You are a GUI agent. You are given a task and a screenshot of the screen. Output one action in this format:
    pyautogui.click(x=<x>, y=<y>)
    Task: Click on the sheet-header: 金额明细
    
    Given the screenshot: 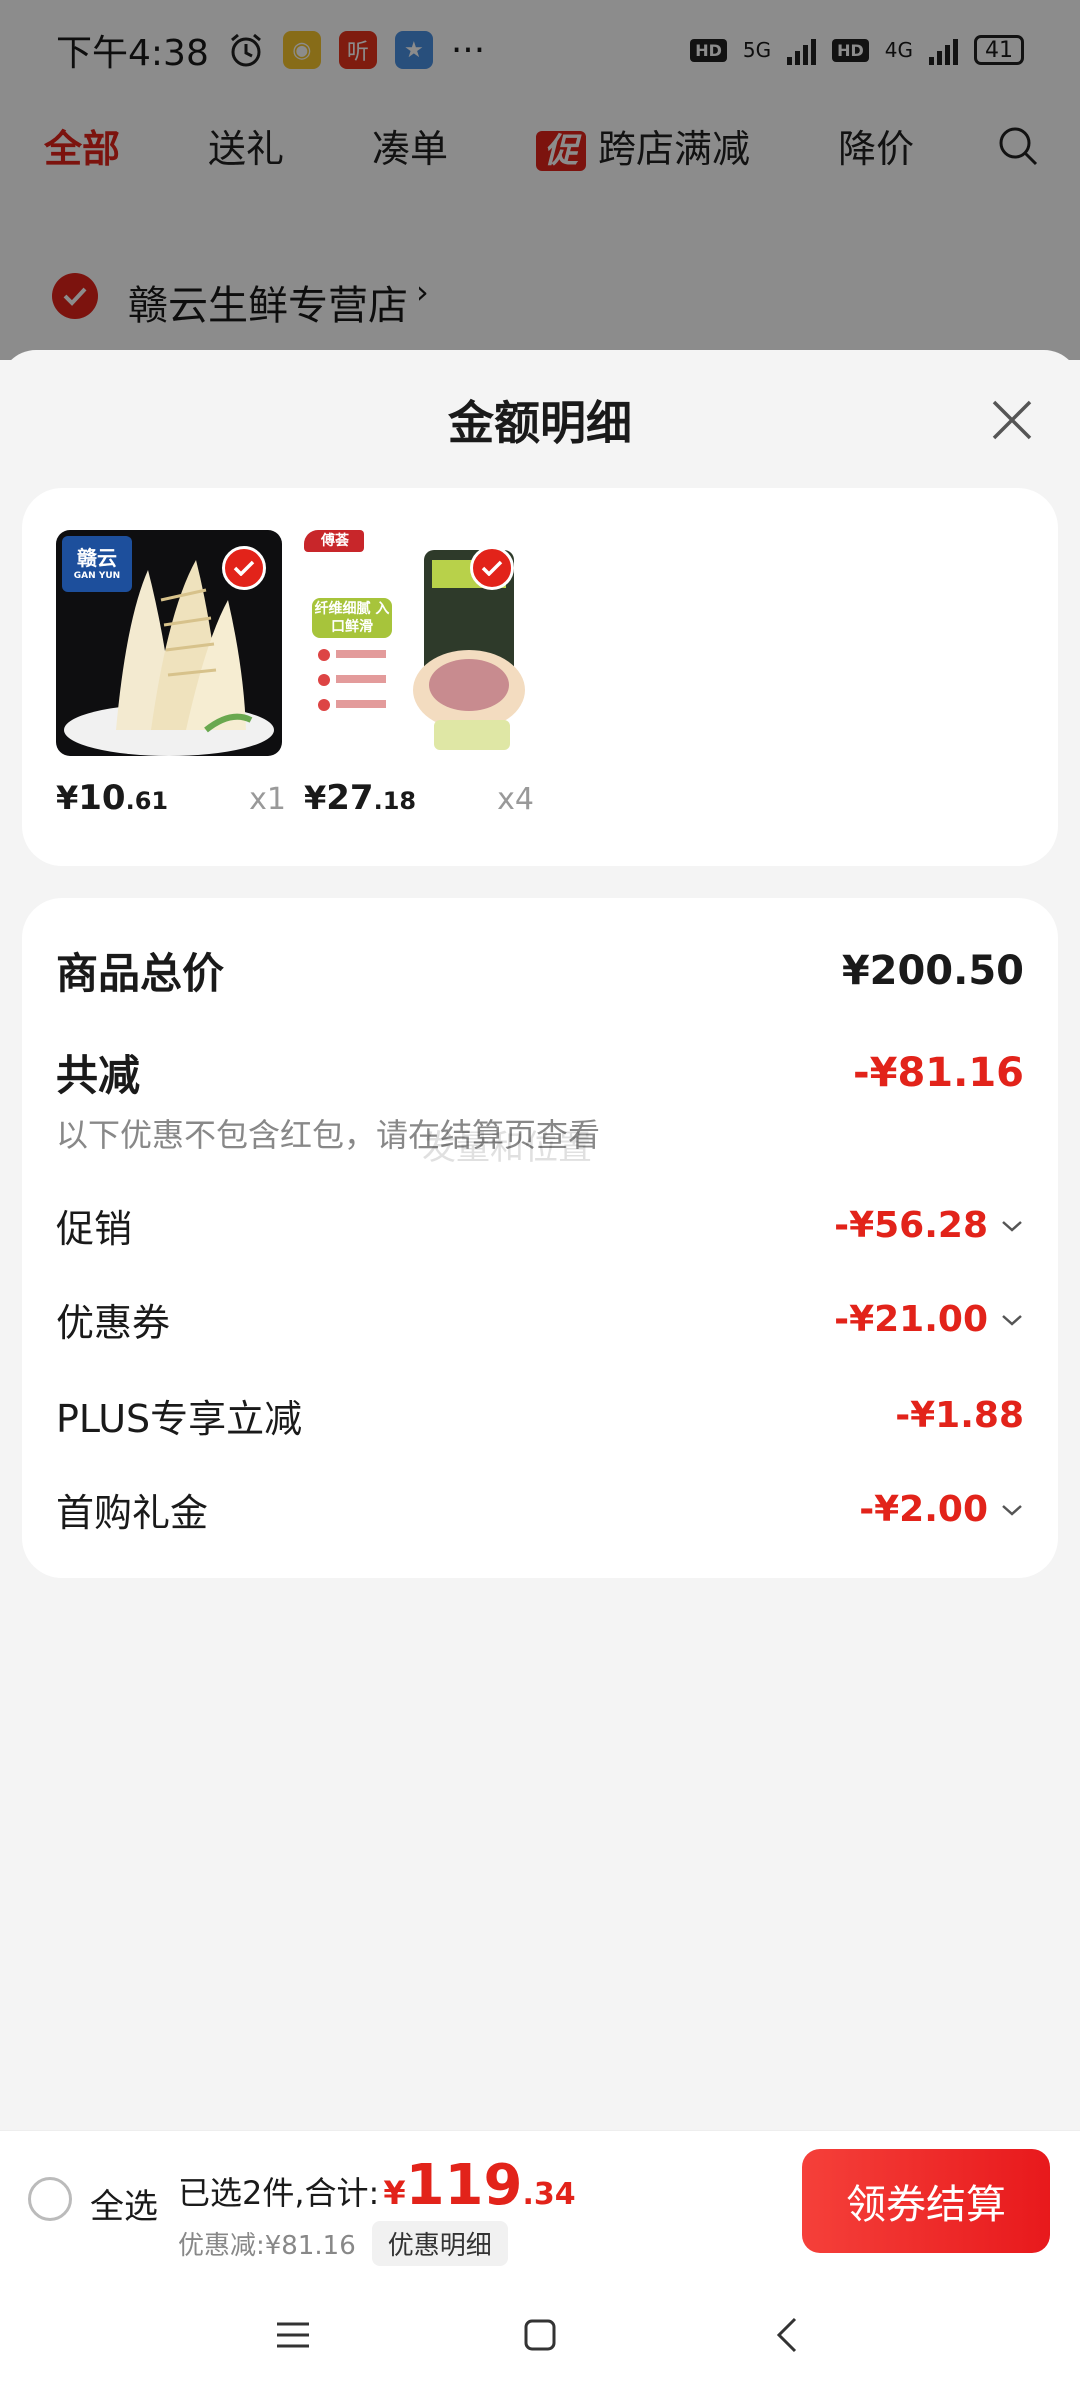 What is the action you would take?
    pyautogui.click(x=540, y=420)
    